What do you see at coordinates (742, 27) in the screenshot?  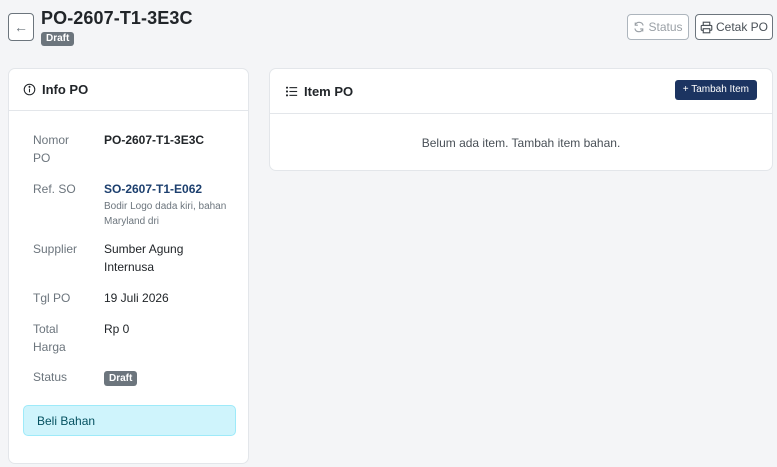 I see `print-button-label: Cetak PO` at bounding box center [742, 27].